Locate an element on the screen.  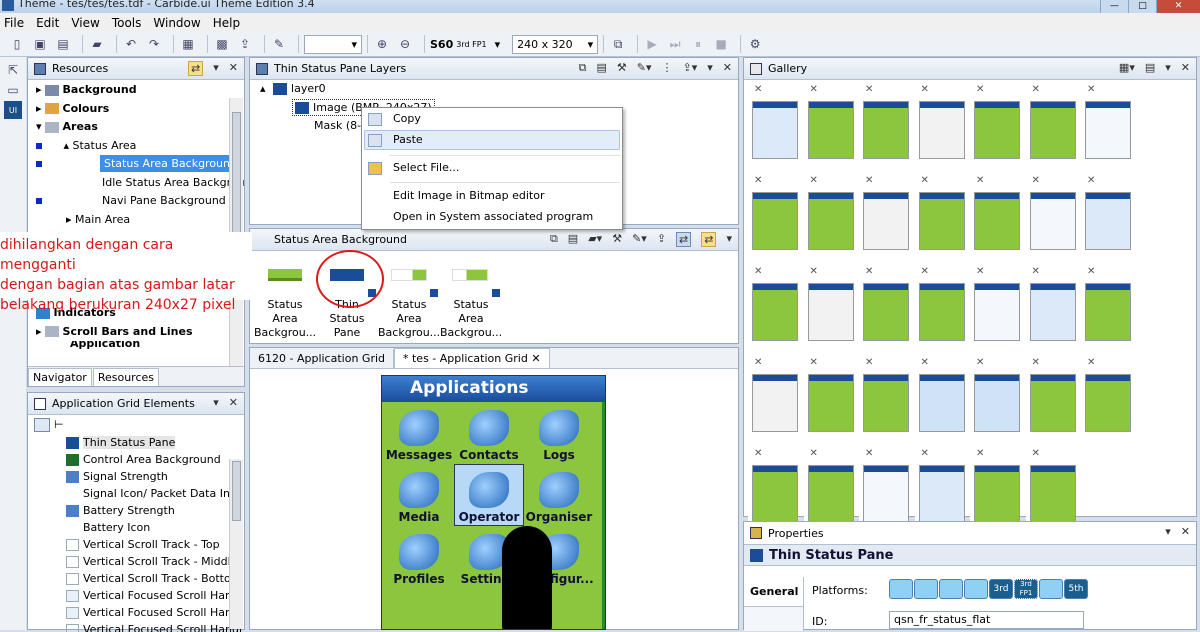
element-vfocused-1: Vertical Focused Scroll Handl is located at coordinates (136, 596).